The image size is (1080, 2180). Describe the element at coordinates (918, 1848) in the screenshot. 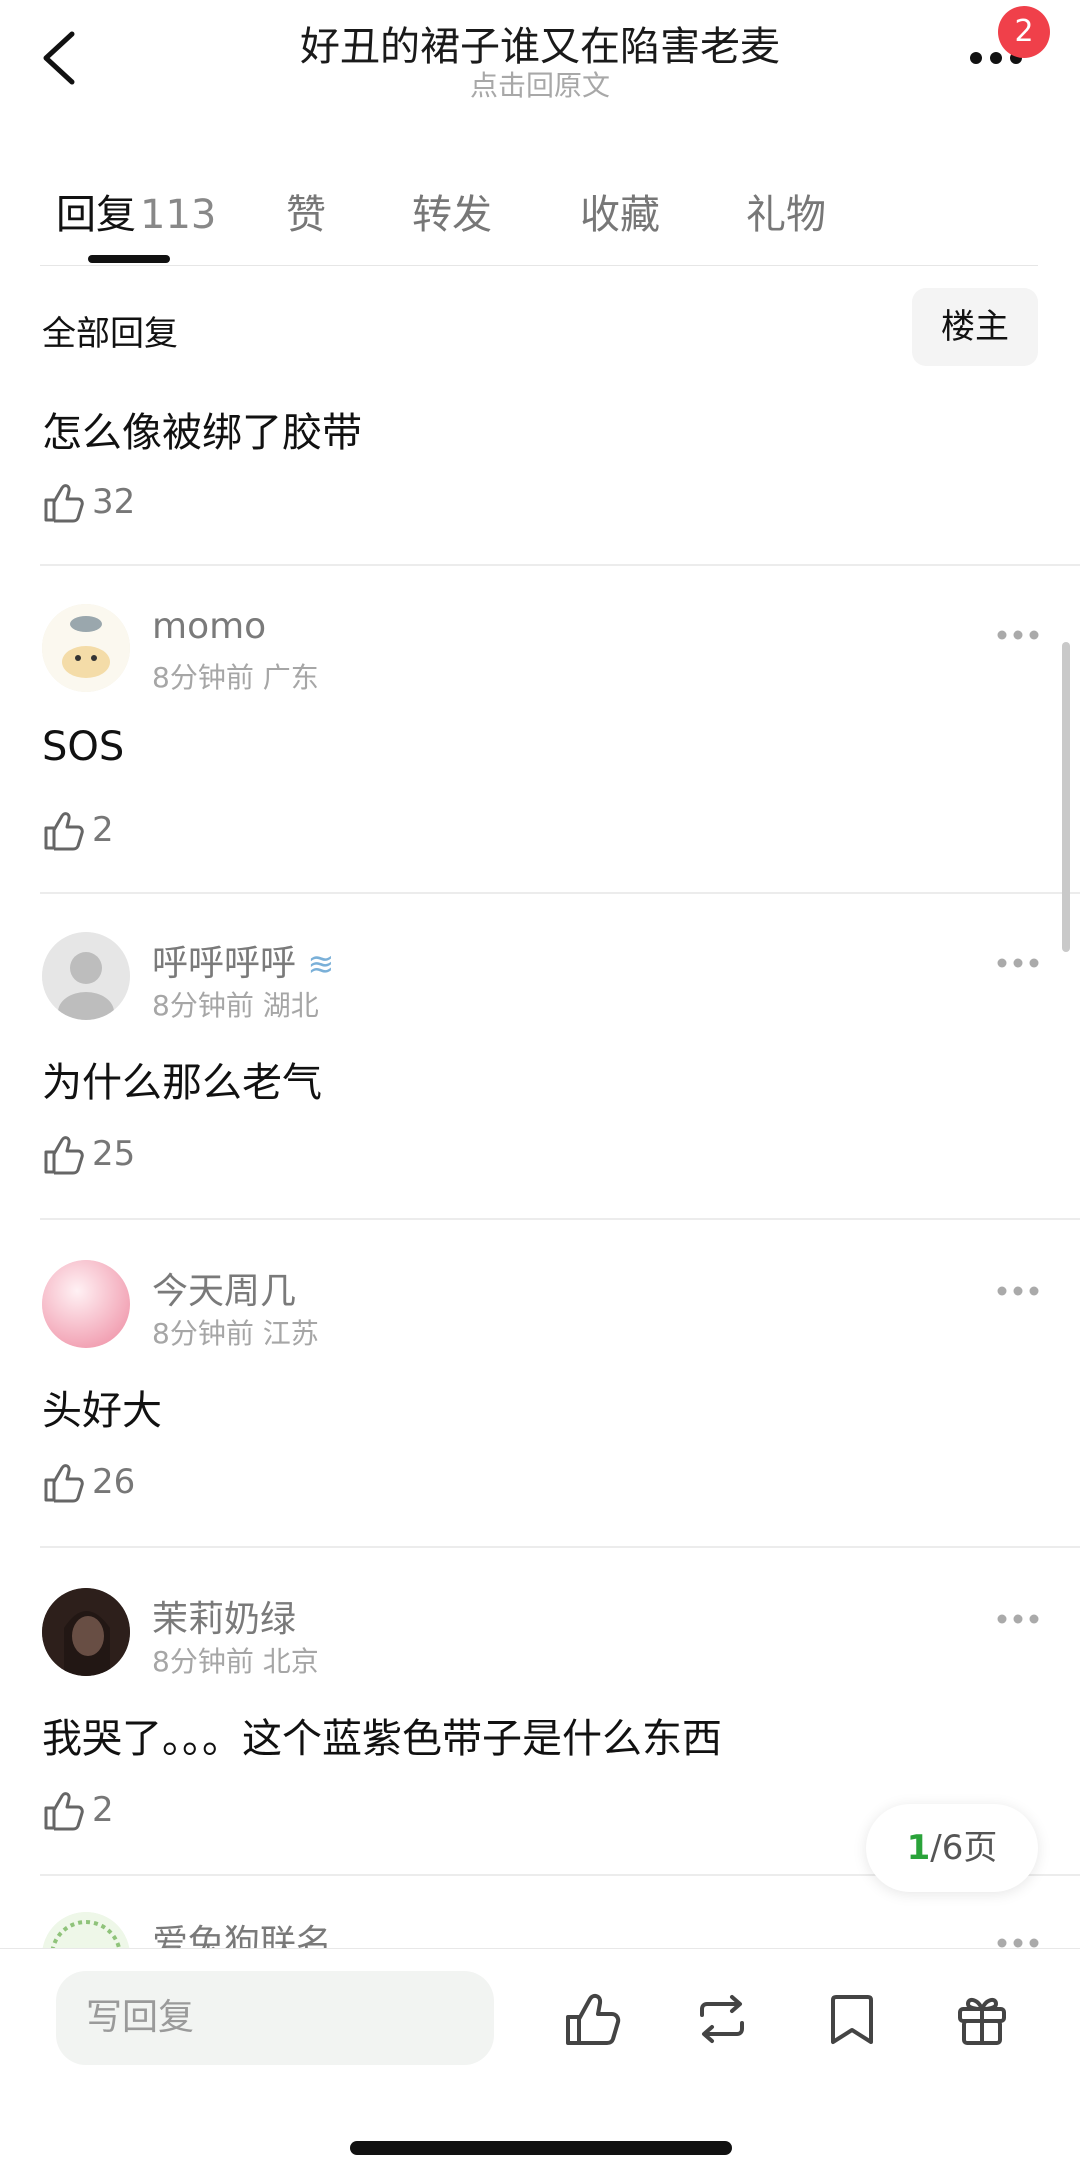

I see `current-page: 1` at that location.